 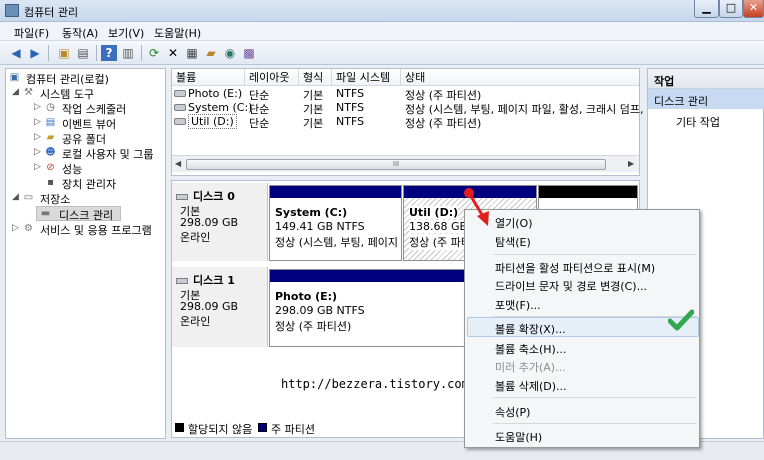 I want to click on storage-icon: ▭, so click(x=28, y=197).